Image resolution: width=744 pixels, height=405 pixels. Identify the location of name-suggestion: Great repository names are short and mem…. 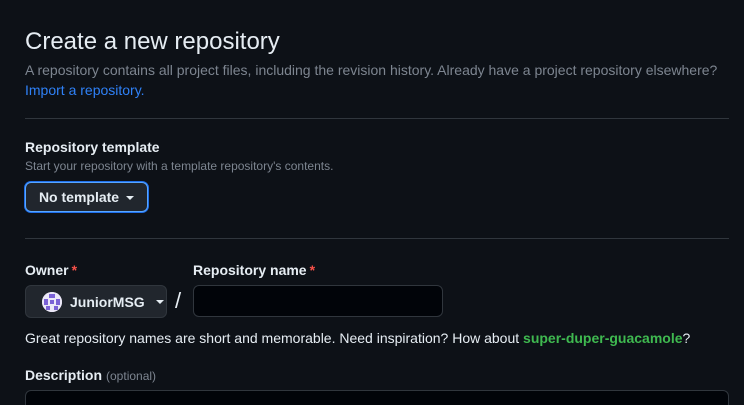
(357, 338).